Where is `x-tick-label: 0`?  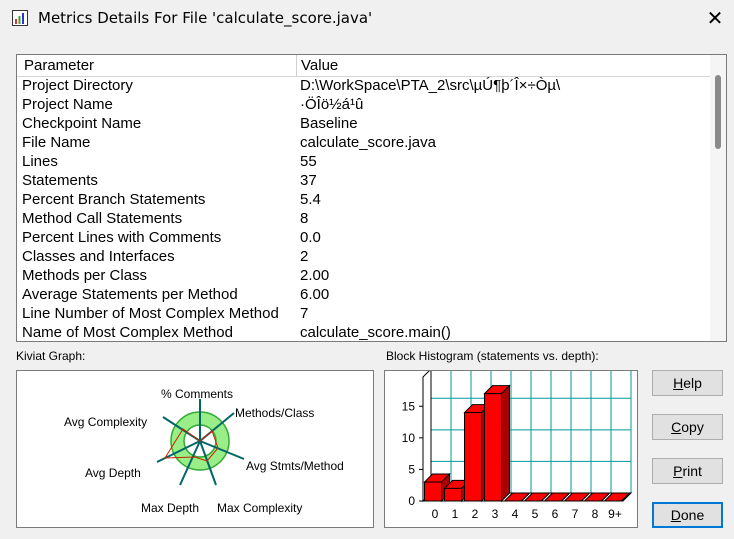 x-tick-label: 0 is located at coordinates (435, 514).